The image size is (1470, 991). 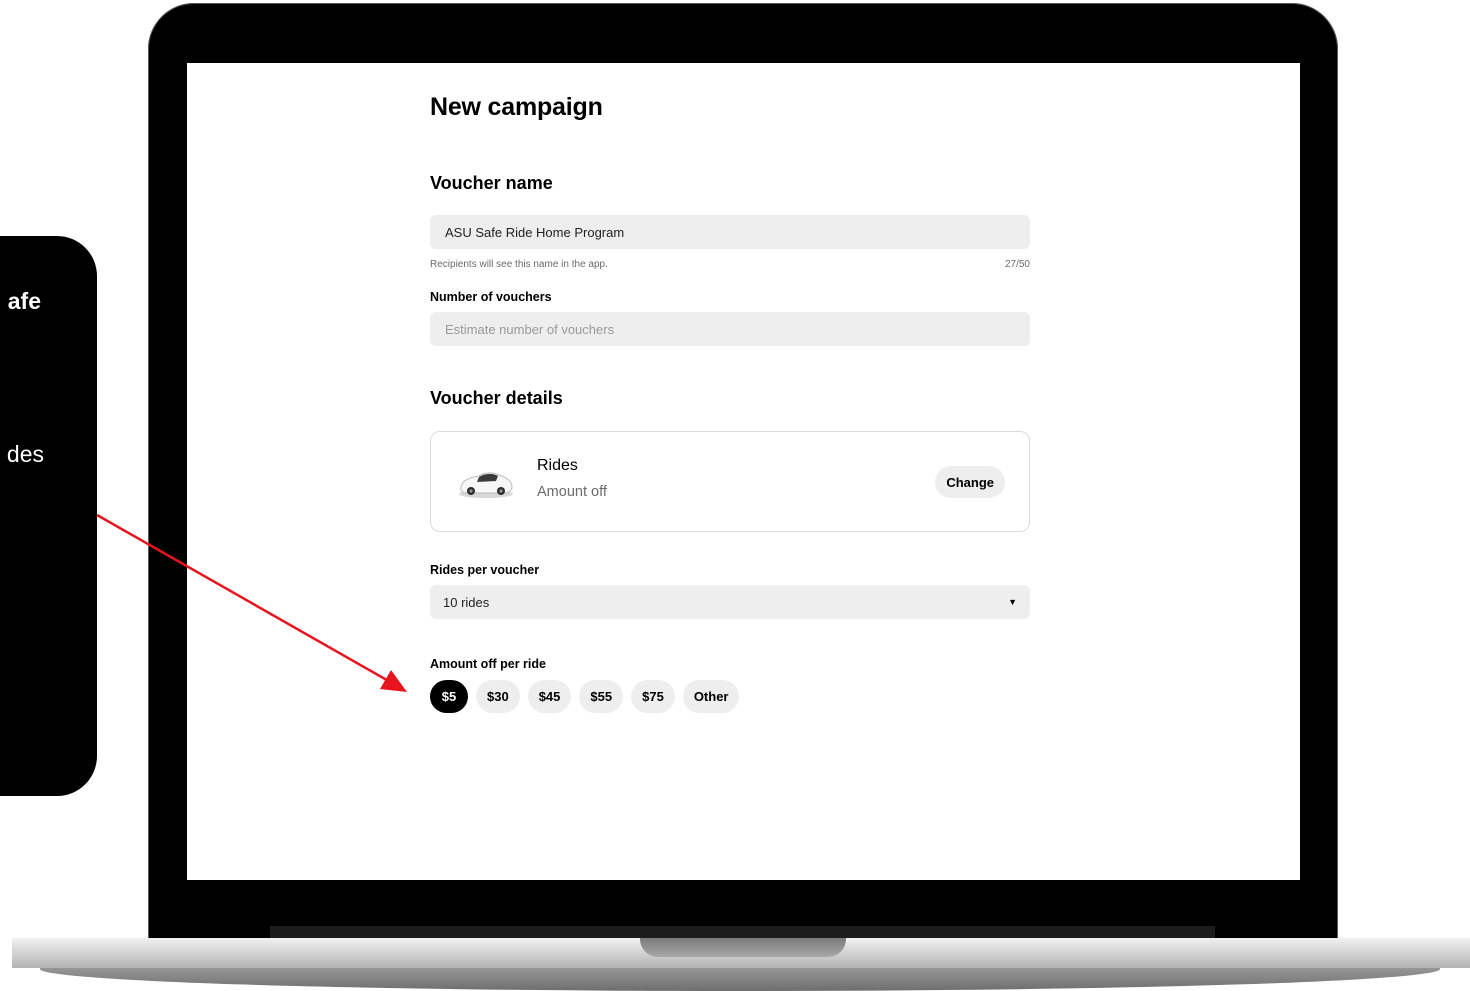 What do you see at coordinates (530, 329) in the screenshot?
I see `number-of-vouchers-placeholder: Estimate number of vouchers` at bounding box center [530, 329].